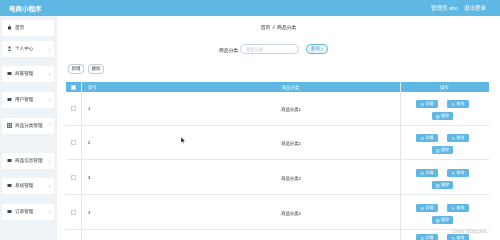  I want to click on row-category-name: 商品分类4, so click(291, 213).